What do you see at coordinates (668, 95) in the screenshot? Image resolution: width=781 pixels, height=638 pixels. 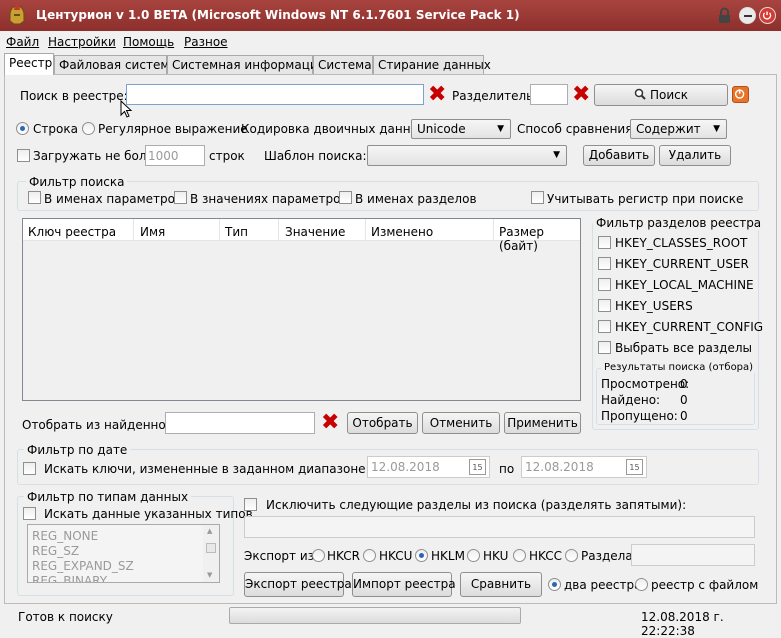 I see `search-button-label: Поиск` at bounding box center [668, 95].